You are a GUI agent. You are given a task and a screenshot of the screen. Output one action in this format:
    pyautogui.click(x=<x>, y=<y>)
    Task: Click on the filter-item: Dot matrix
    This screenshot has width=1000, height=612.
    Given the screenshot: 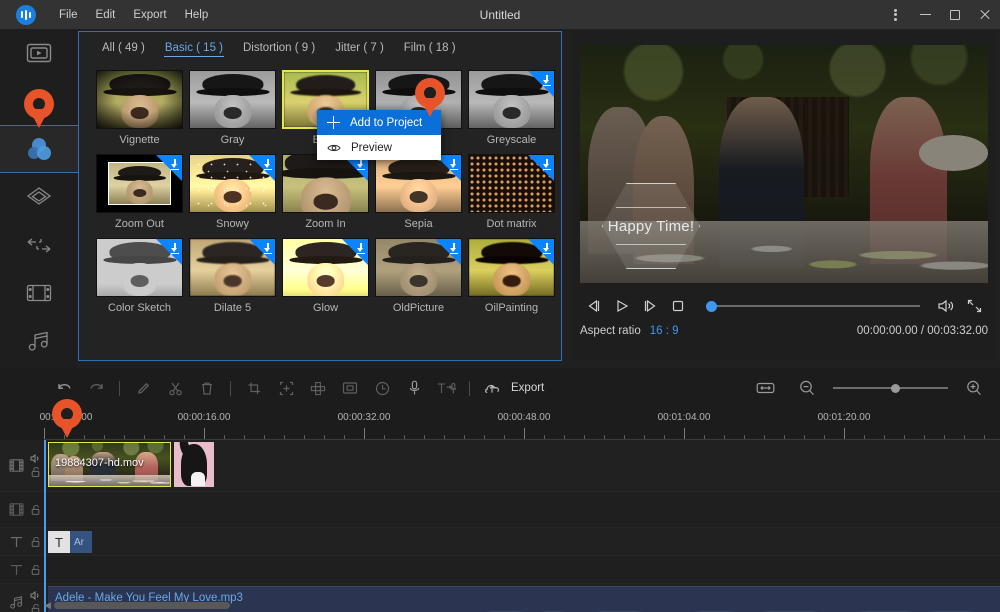 What is the action you would take?
    pyautogui.click(x=511, y=192)
    